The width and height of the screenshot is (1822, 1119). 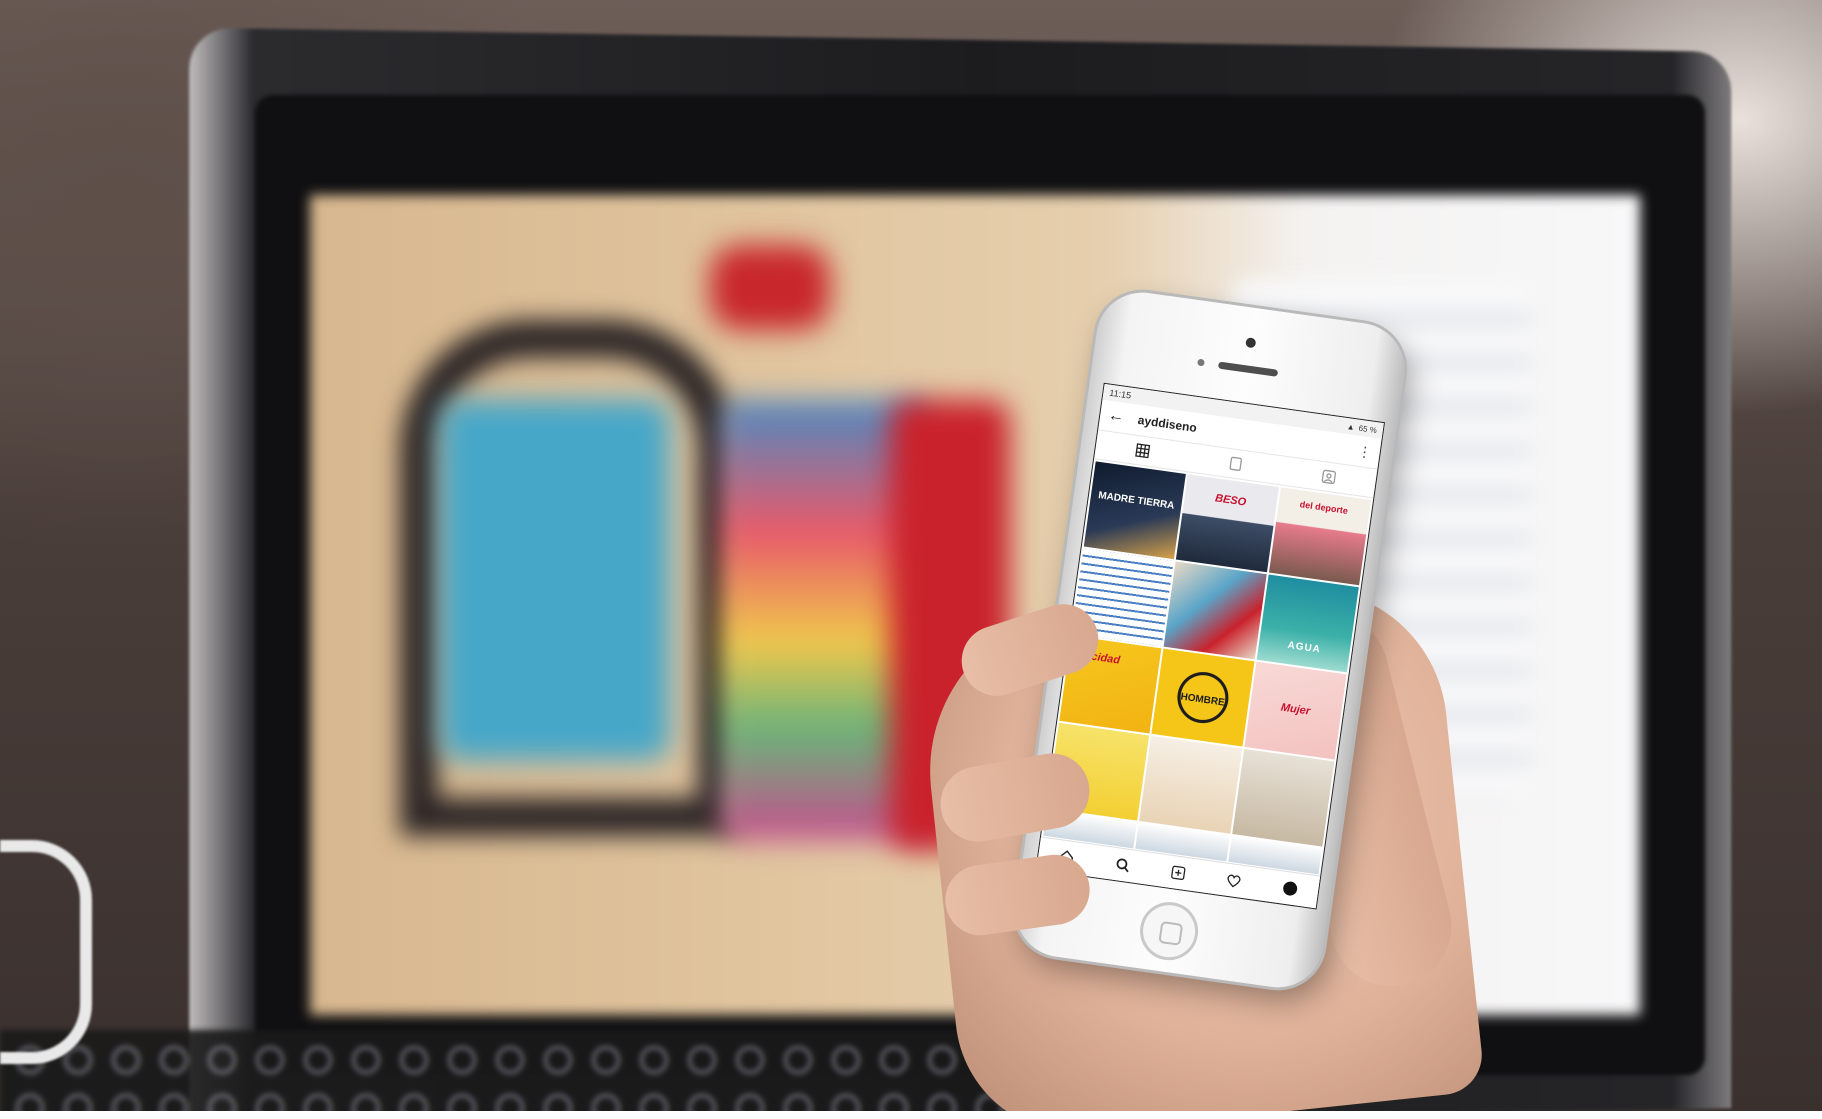 I want to click on igtv-icon, so click(x=1236, y=463).